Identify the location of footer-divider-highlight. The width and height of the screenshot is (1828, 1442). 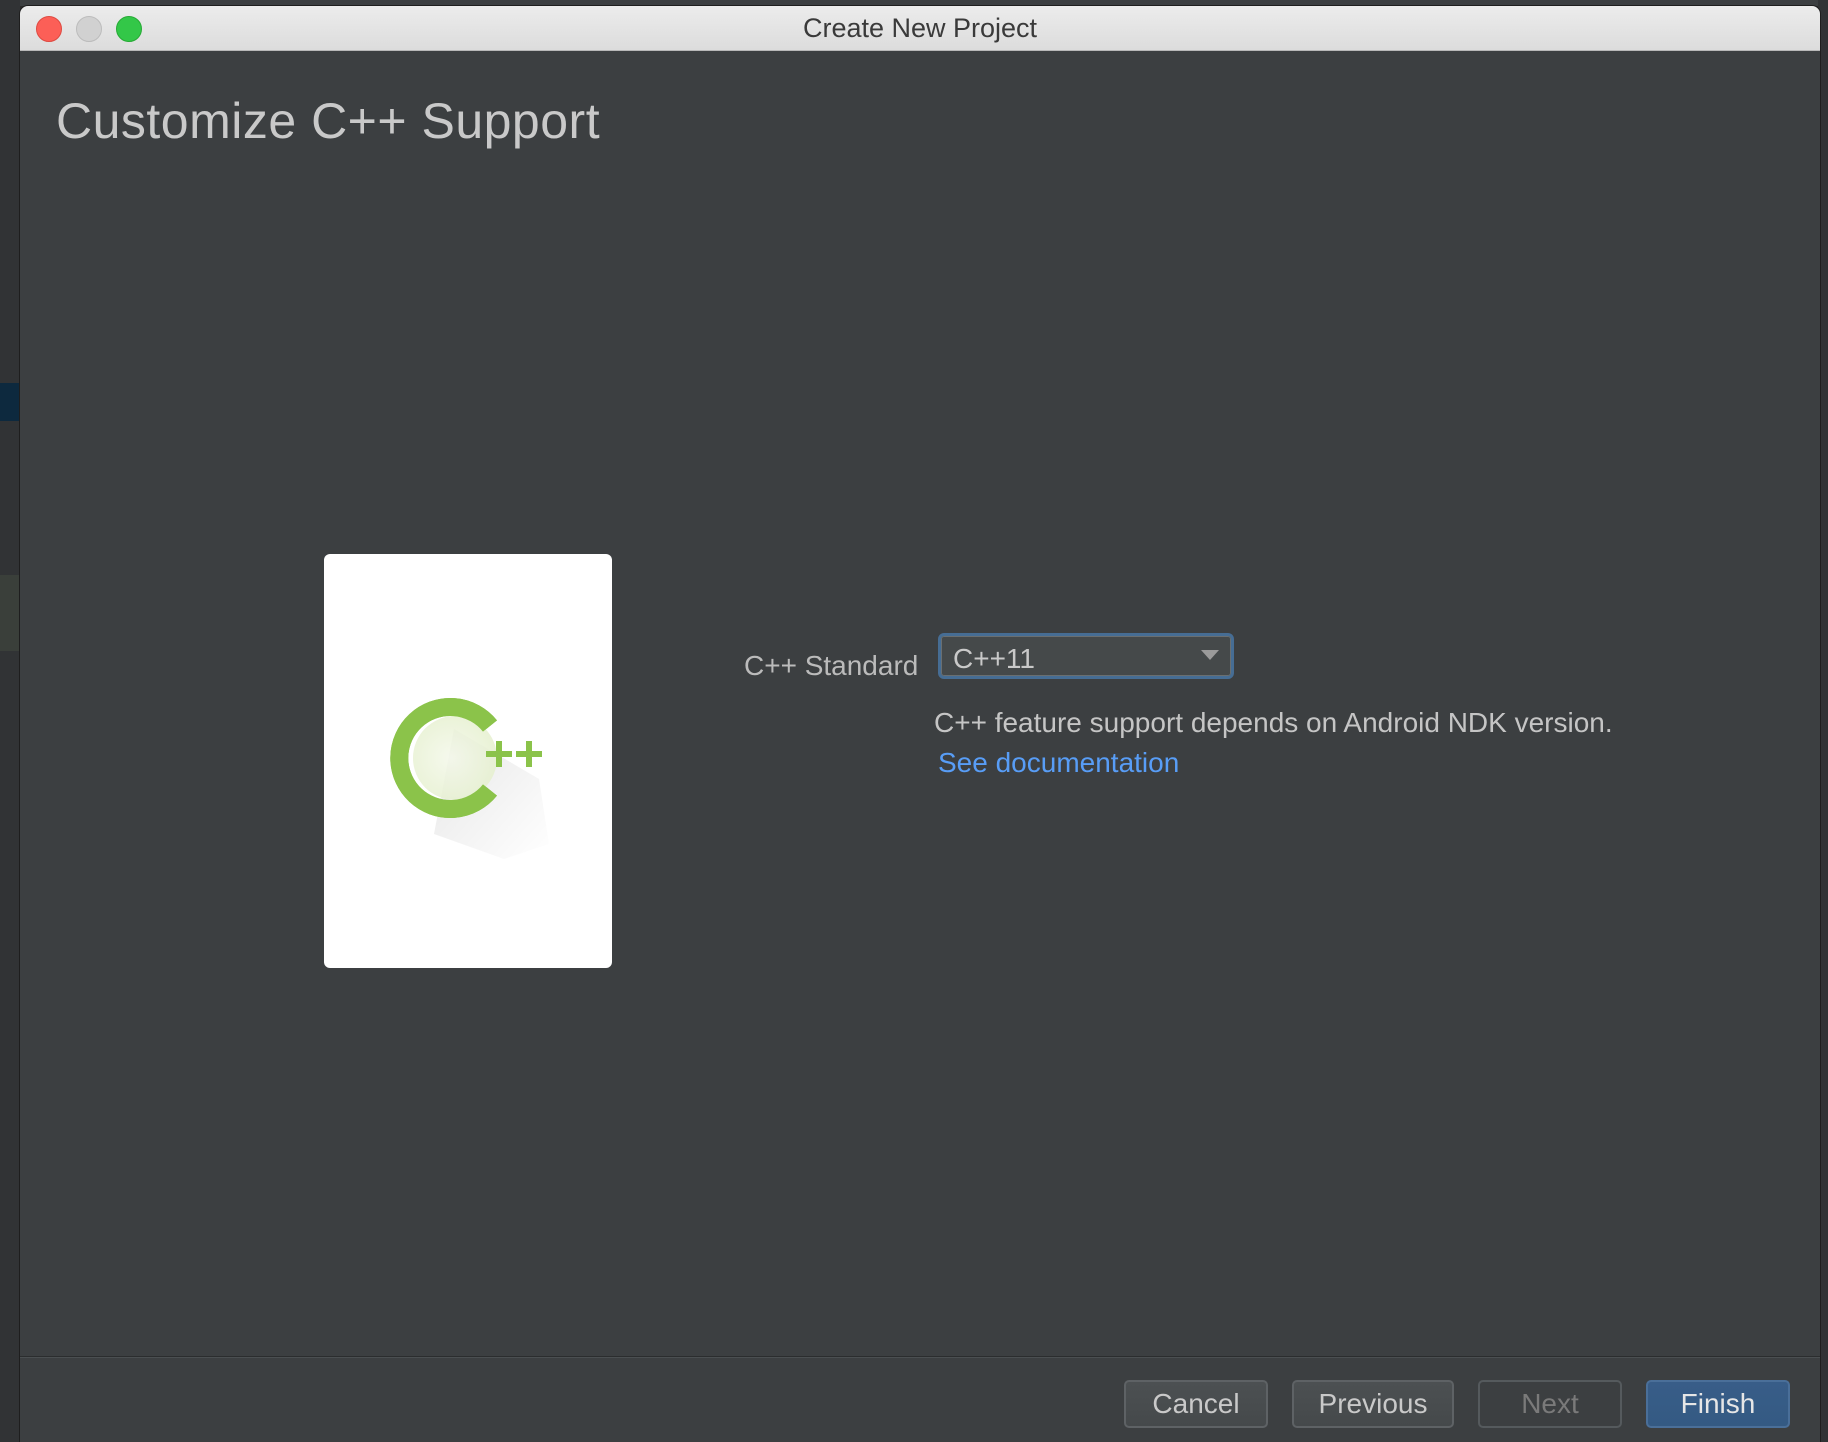
(920, 1357).